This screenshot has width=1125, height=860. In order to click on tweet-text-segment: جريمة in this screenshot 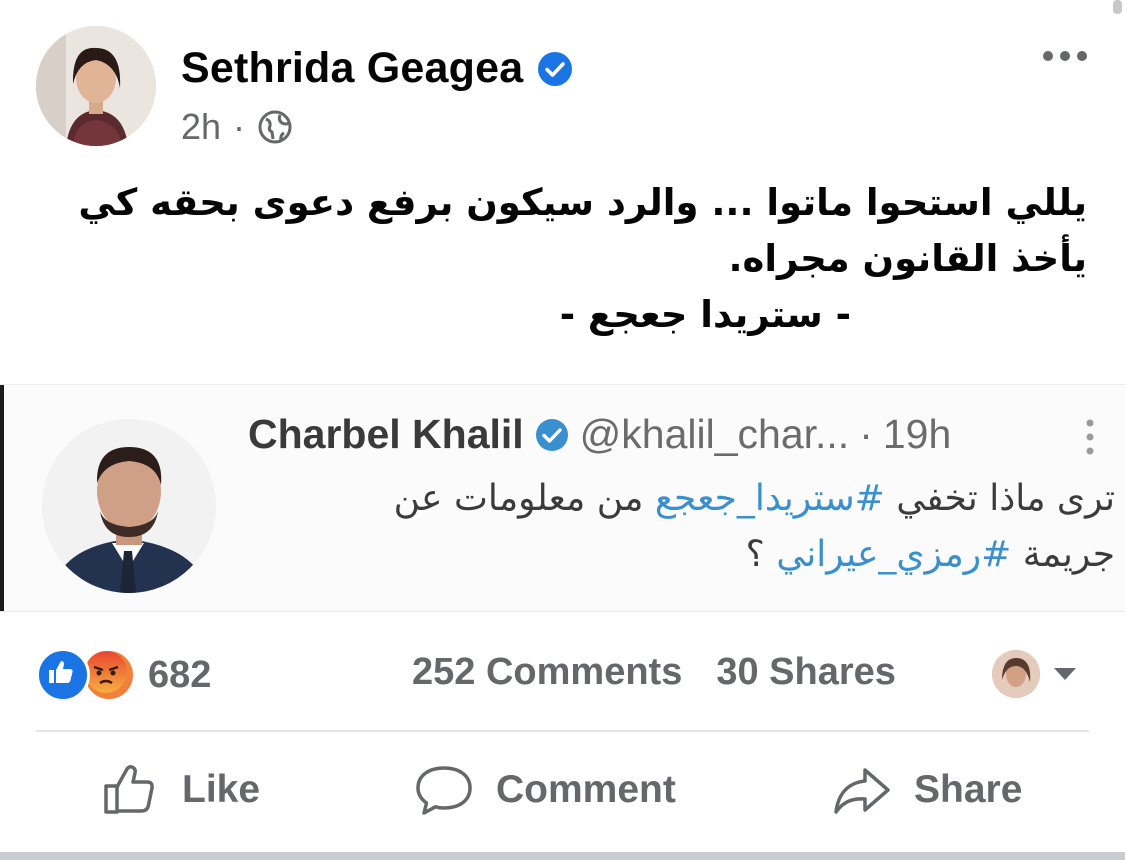, I will do `click(1063, 554)`.